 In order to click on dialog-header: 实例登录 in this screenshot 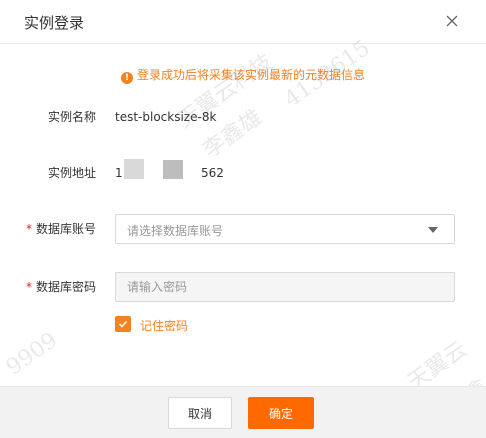, I will do `click(243, 22)`.